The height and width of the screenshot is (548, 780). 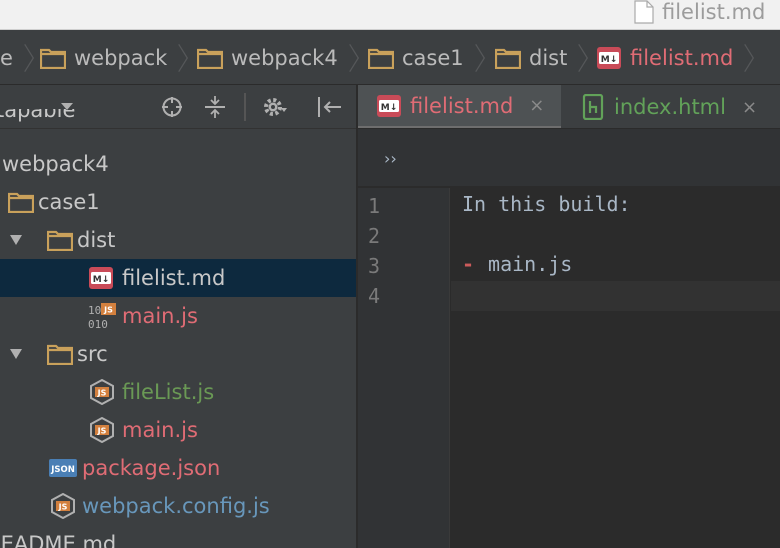 I want to click on editor-tabs: filelist.md × index.html ×, so click(x=569, y=107).